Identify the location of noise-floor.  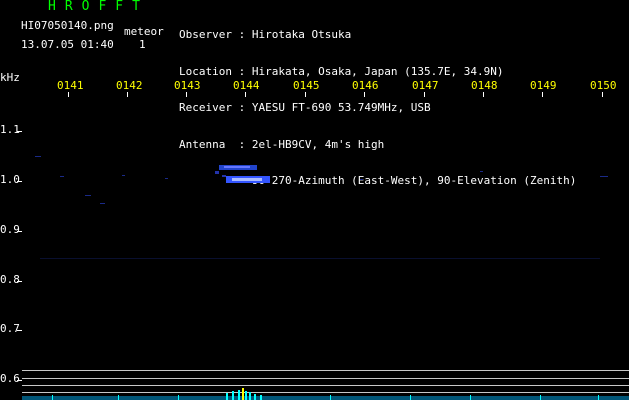
(325, 398).